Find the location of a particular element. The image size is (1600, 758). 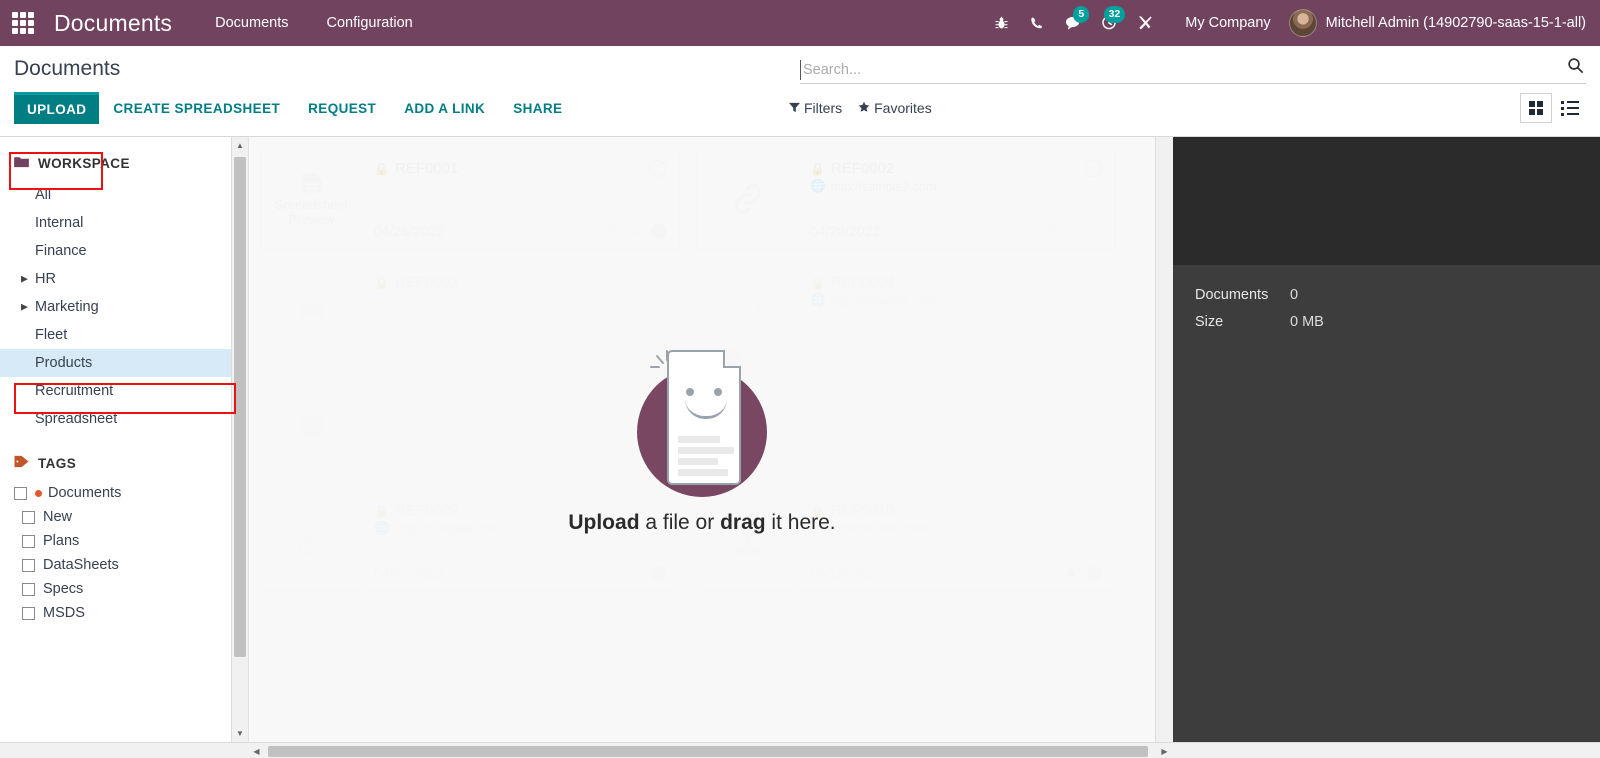

nav-menu-documents: Documents is located at coordinates (251, 23).